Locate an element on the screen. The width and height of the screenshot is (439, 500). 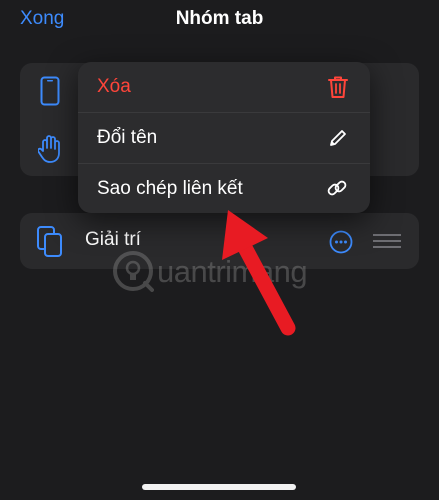
menu-item-rename: Đổi tên is located at coordinates (224, 138).